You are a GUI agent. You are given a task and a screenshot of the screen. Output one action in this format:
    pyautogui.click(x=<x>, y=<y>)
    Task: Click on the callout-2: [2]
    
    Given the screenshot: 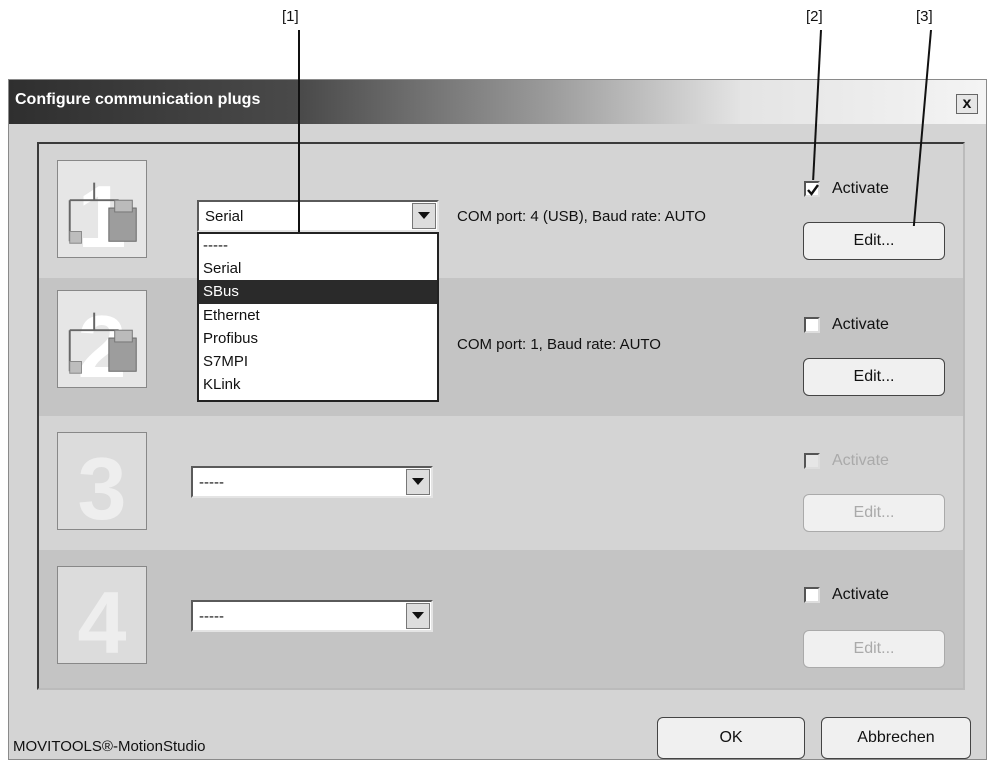 What is the action you would take?
    pyautogui.click(x=814, y=16)
    